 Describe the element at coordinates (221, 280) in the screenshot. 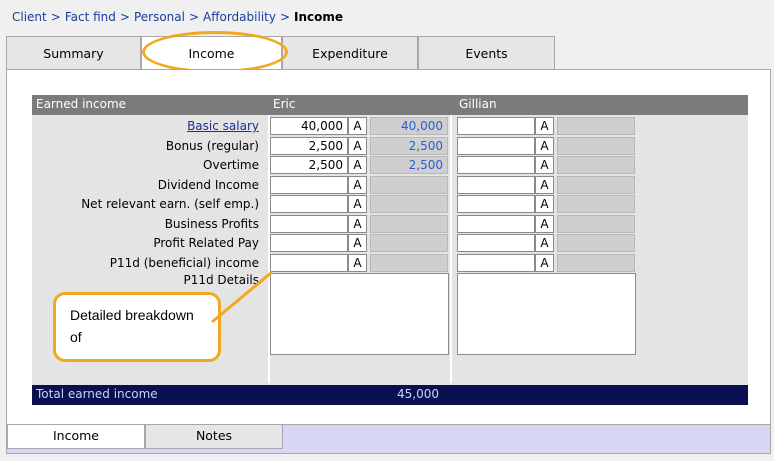

I see `p11d-details-label: P11d Details` at that location.